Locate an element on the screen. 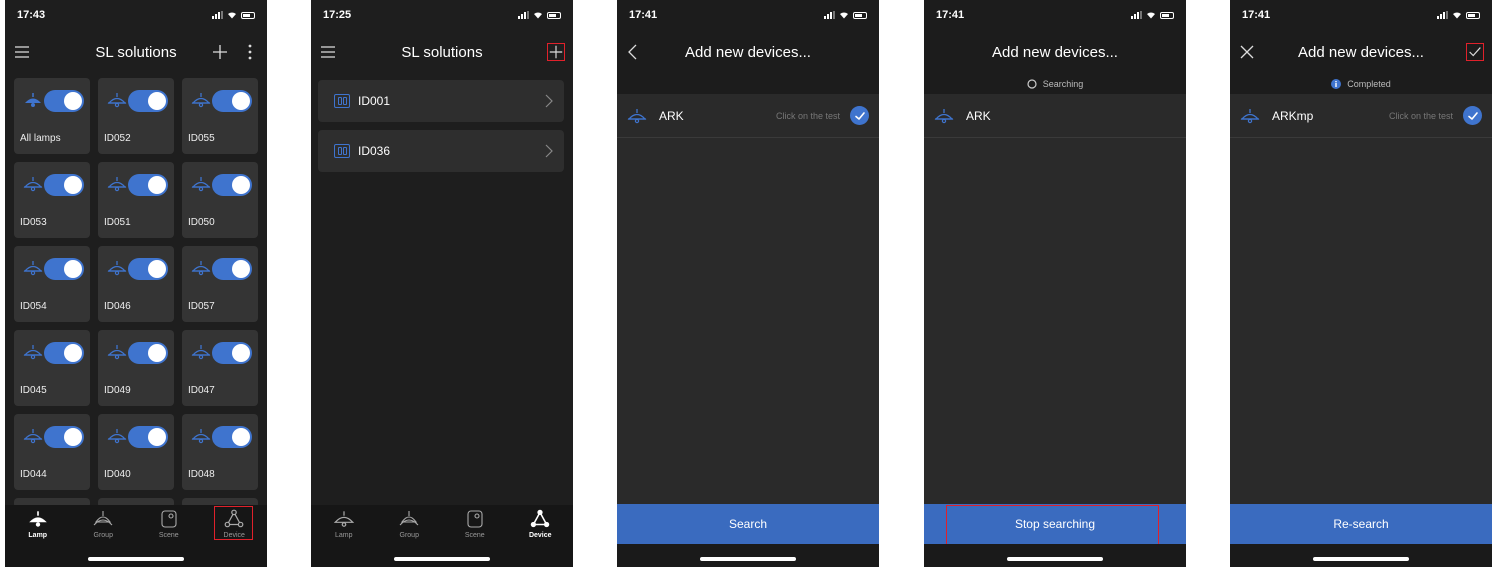  lamp-name: All lamps is located at coordinates (40, 138).